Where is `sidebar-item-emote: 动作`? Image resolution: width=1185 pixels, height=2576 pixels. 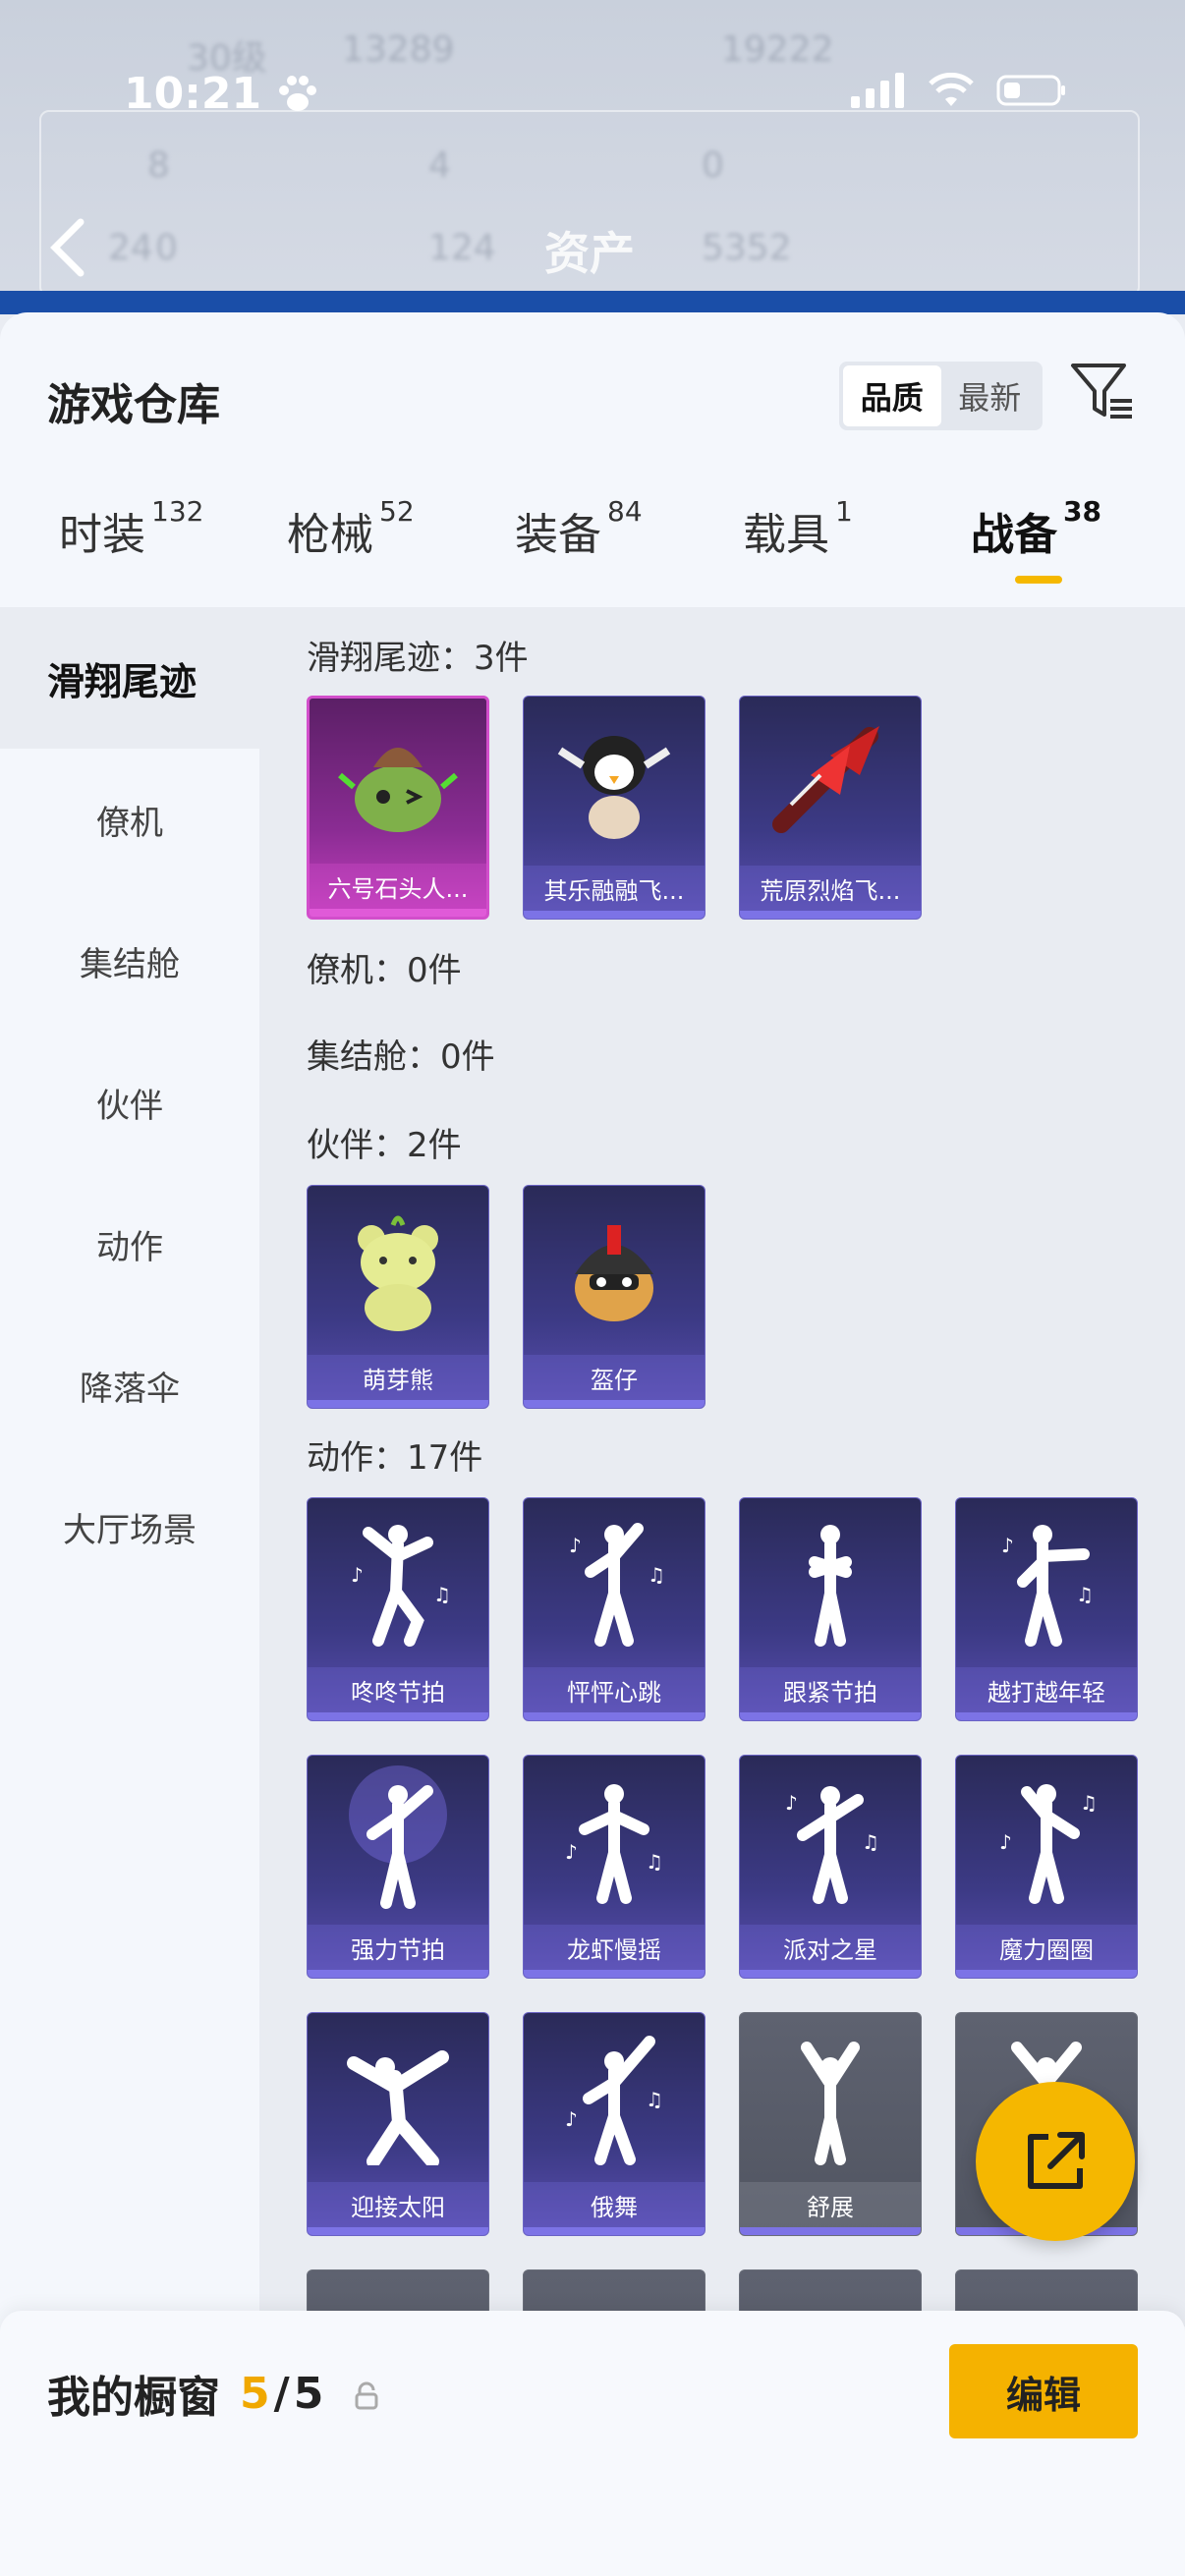
sidebar-item-emote: 动作 is located at coordinates (130, 1244).